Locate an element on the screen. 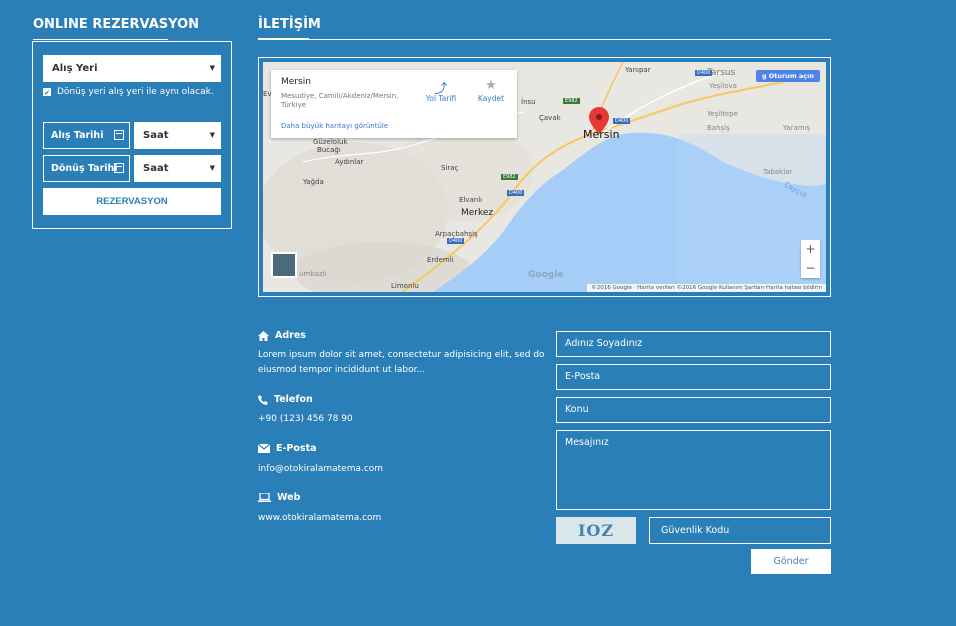 Image resolution: width=956 pixels, height=626 pixels. satellite-toggle is located at coordinates (284, 265).